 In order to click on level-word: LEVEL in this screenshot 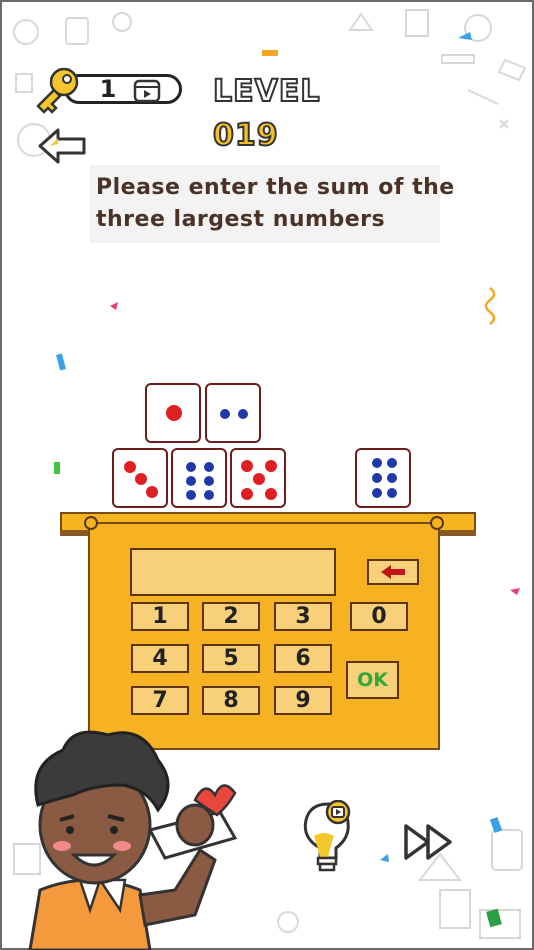, I will do `click(266, 91)`.